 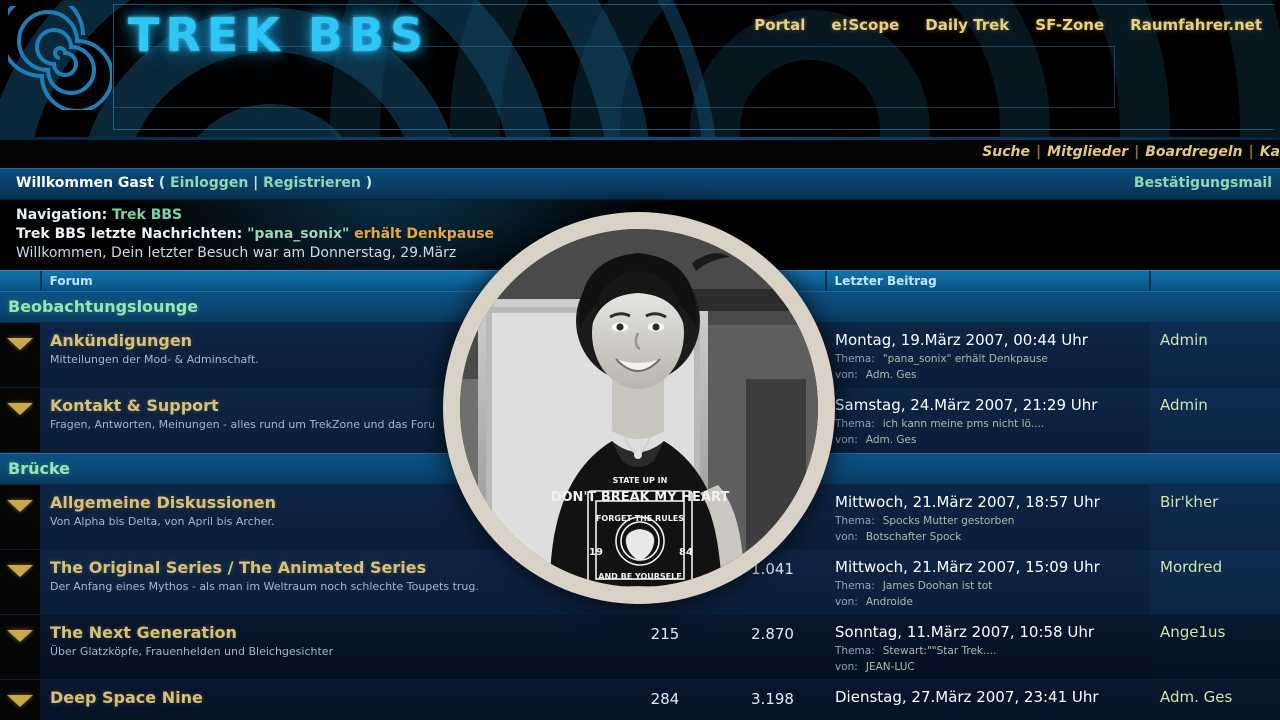 I want to click on welcome-close-paren: ), so click(x=369, y=183).